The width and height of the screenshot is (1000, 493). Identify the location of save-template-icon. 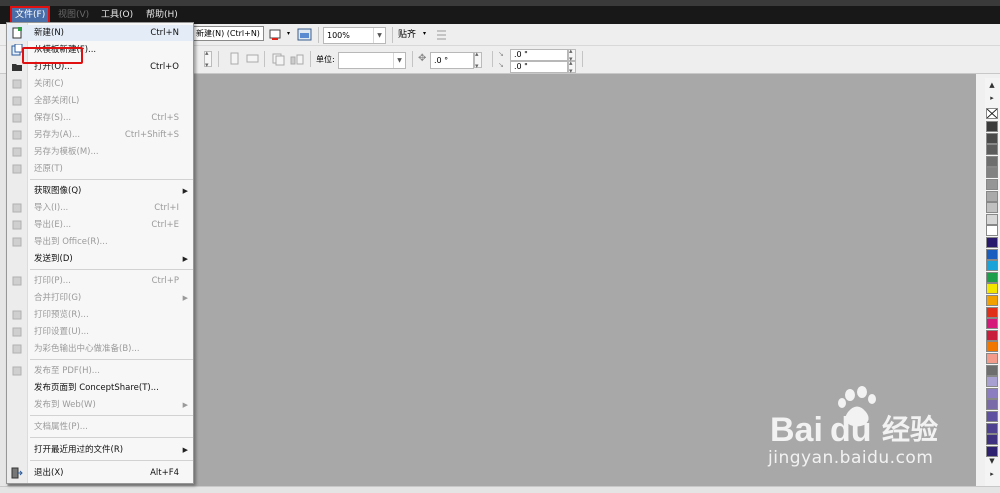
(17, 152).